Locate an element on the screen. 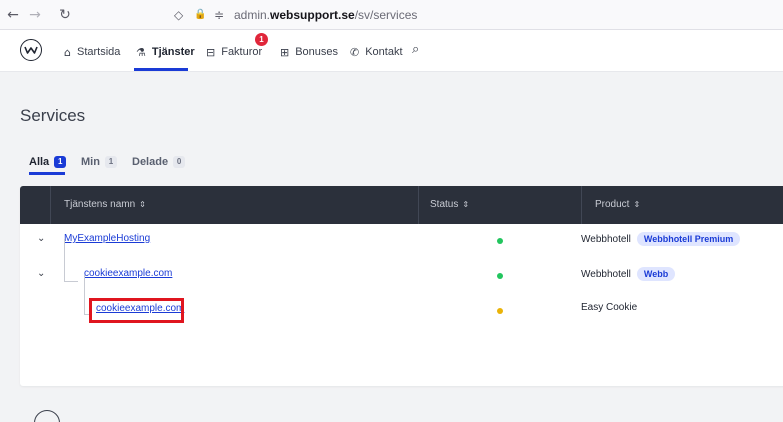 This screenshot has height=422, width=783. permissions-icon: ≑ is located at coordinates (219, 15).